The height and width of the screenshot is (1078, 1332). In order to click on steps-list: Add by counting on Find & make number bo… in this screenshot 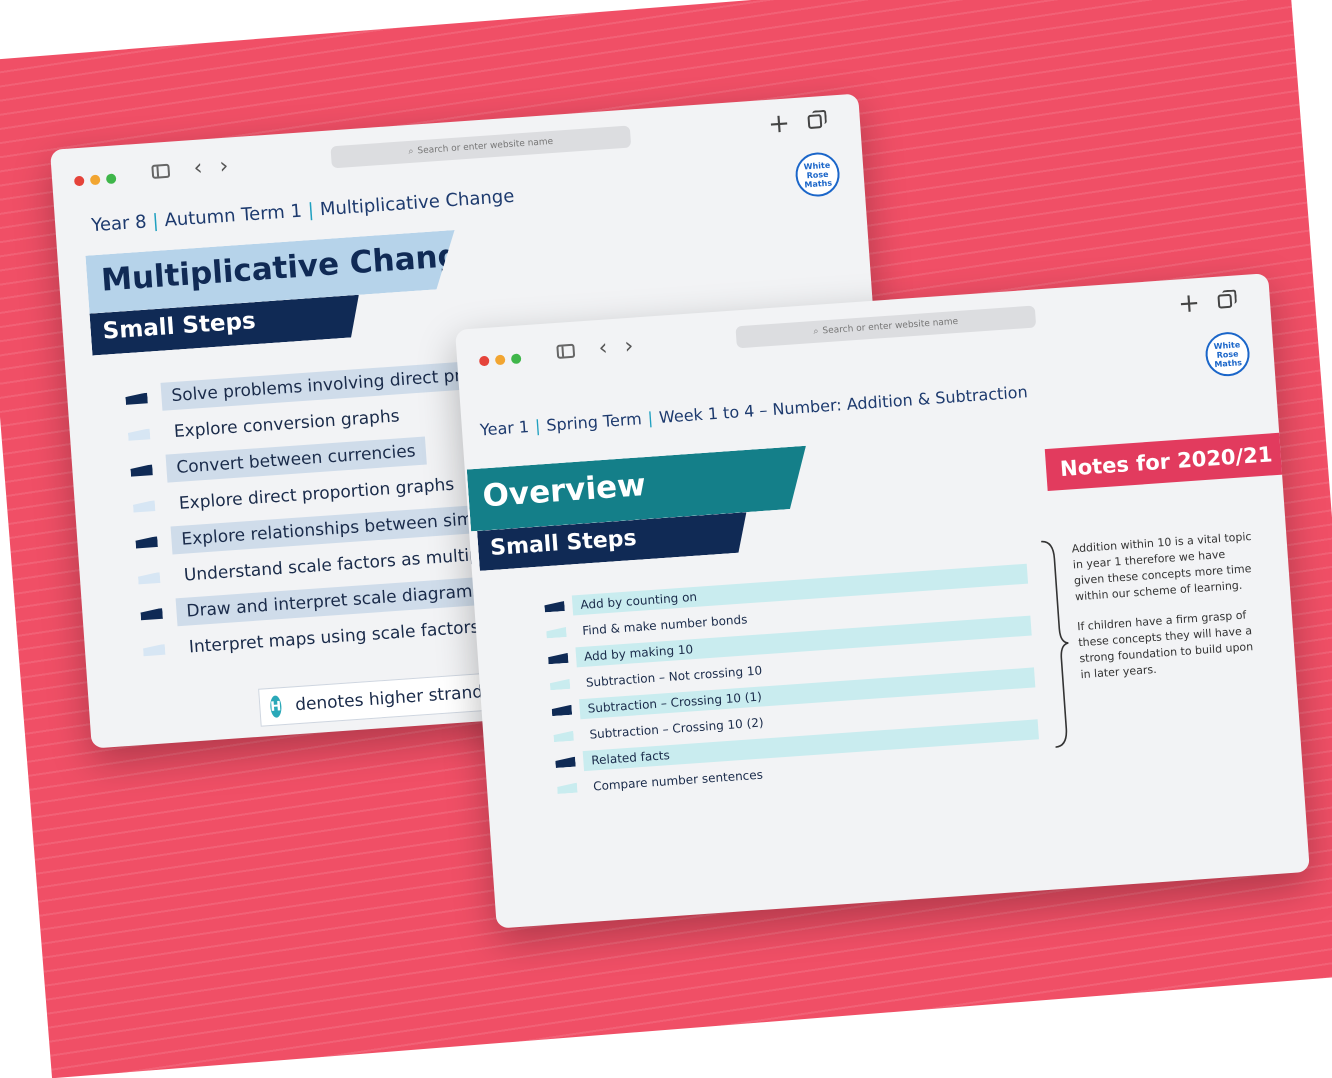, I will do `click(792, 681)`.